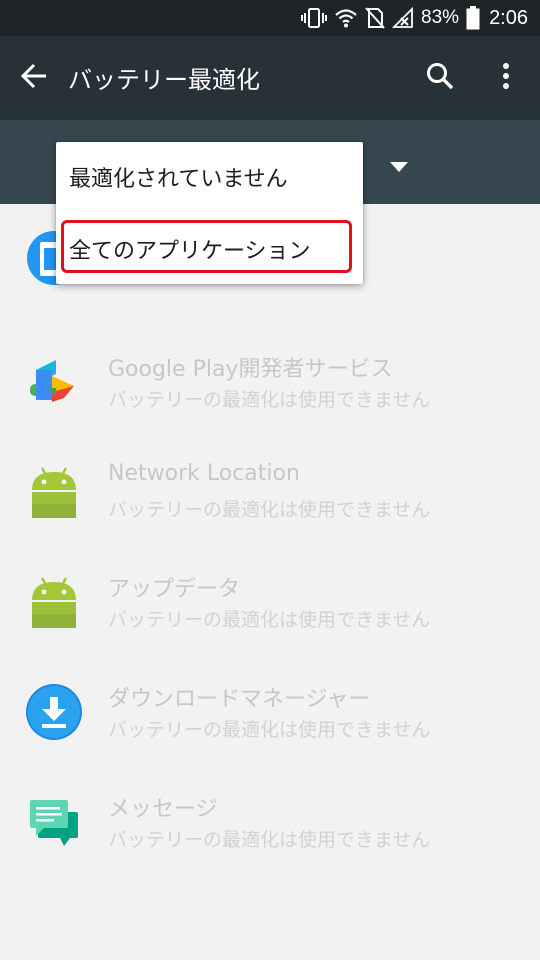 This screenshot has height=960, width=540. I want to click on battery-icon, so click(473, 18).